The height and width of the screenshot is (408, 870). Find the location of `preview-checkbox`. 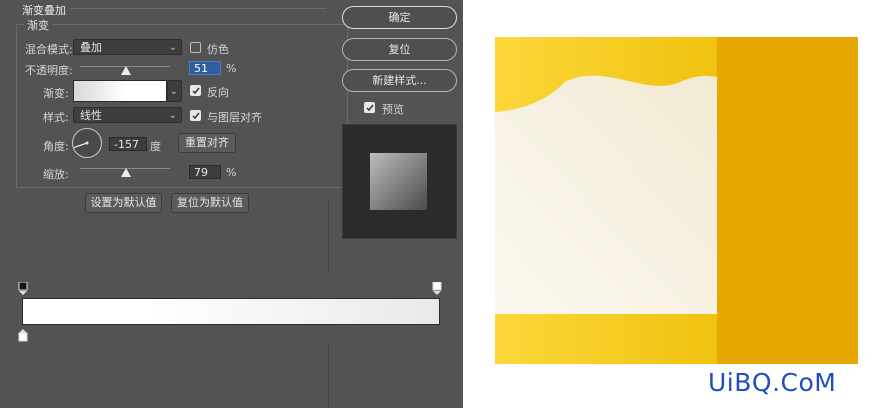

preview-checkbox is located at coordinates (369, 107).